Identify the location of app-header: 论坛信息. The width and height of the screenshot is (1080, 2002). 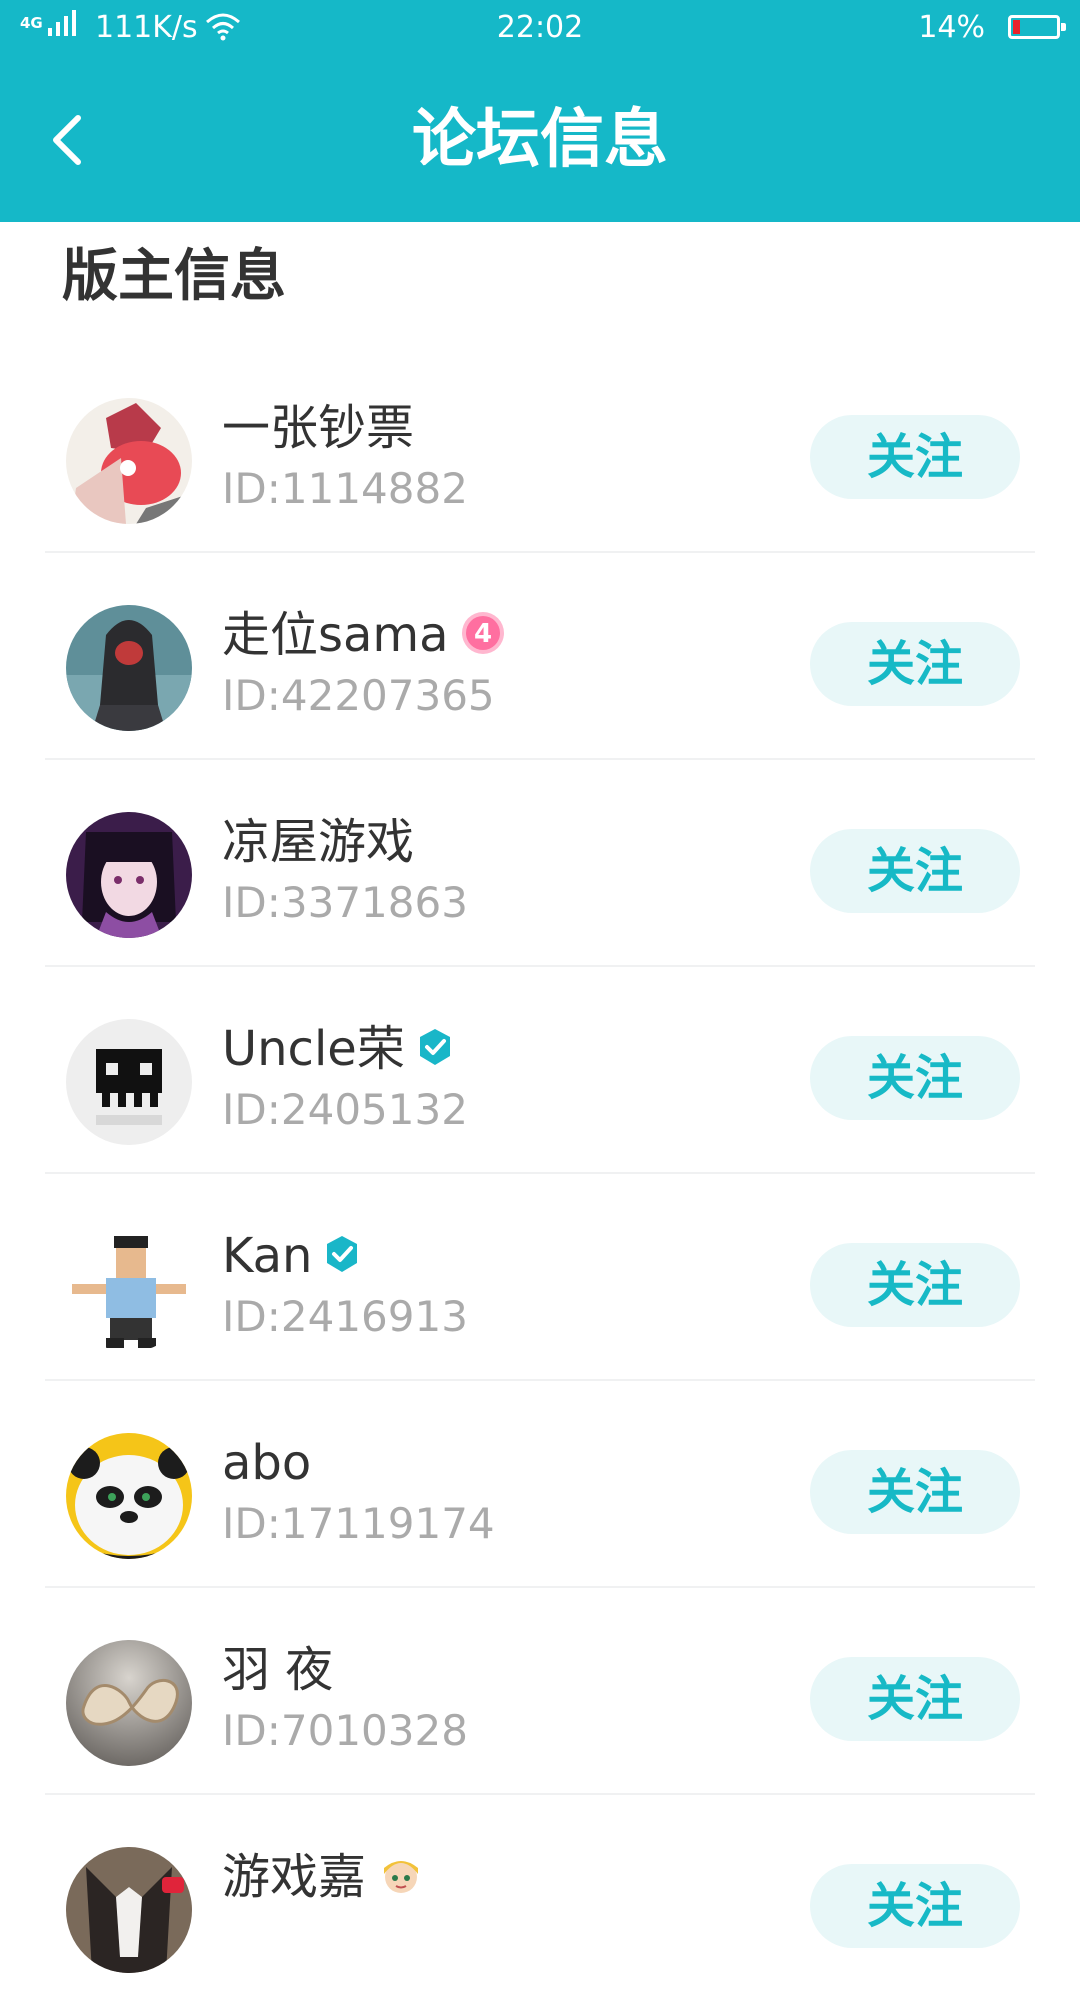
(540, 140).